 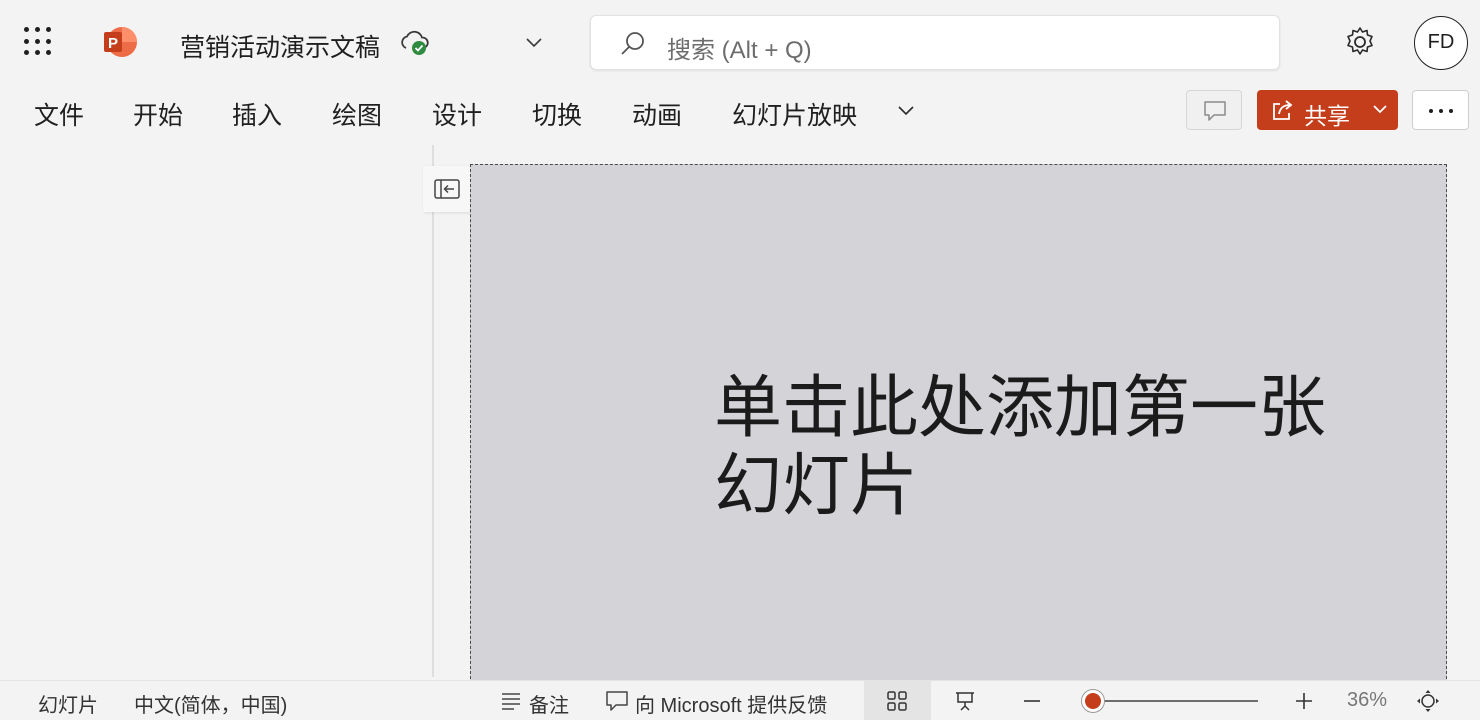 What do you see at coordinates (549, 703) in the screenshot?
I see `notes-label: 备注` at bounding box center [549, 703].